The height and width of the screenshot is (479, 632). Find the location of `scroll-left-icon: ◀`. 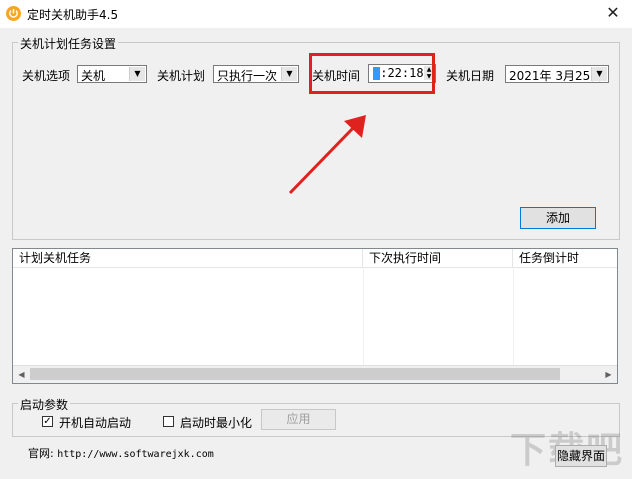

scroll-left-icon: ◀ is located at coordinates (21, 374).